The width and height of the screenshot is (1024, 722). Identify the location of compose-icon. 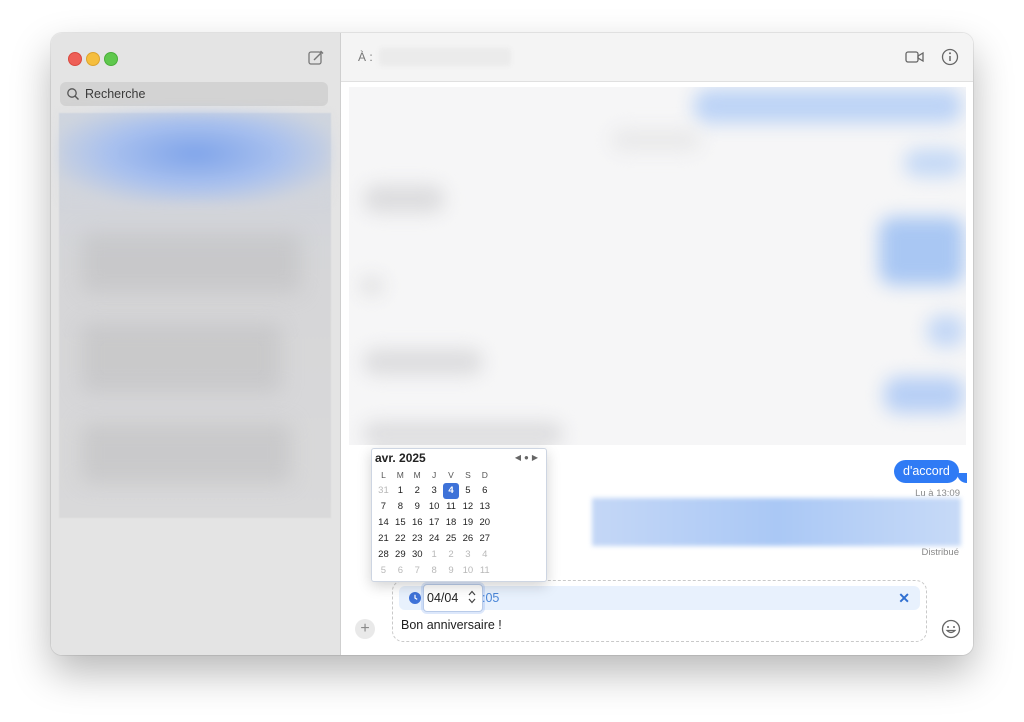
(316, 58).